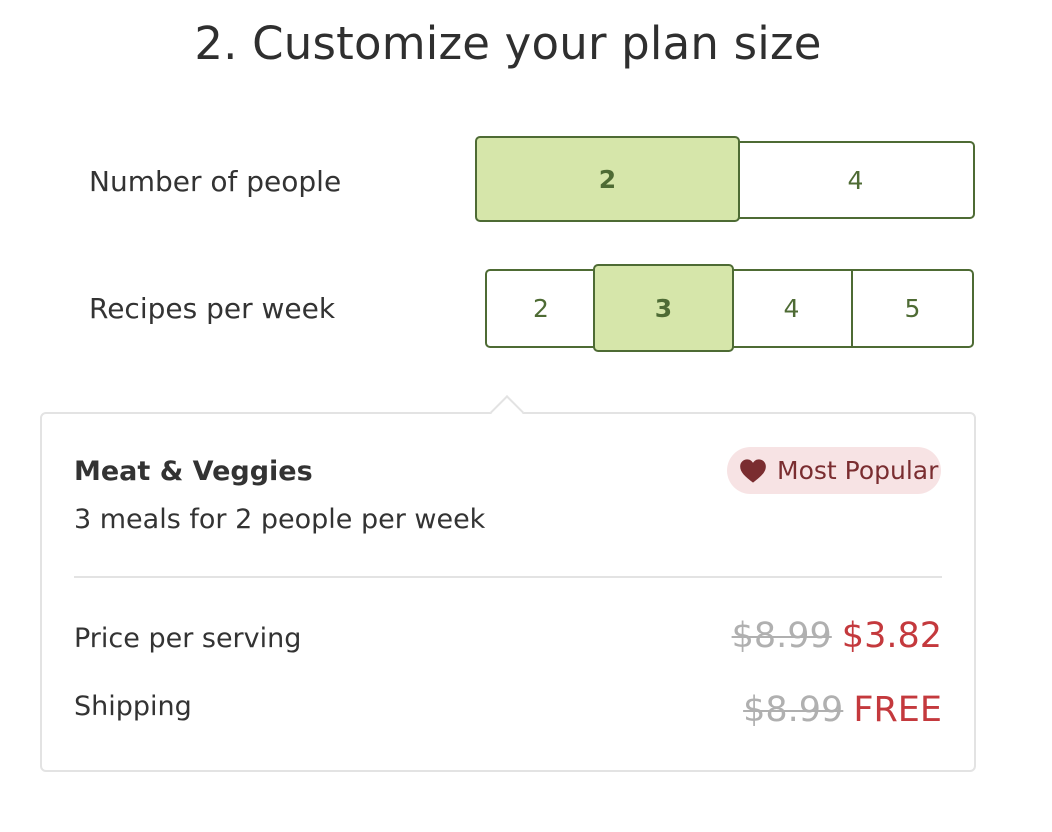 This screenshot has width=1052, height=832. Describe the element at coordinates (663, 308) in the screenshot. I see `recipes-option-3: 3` at that location.